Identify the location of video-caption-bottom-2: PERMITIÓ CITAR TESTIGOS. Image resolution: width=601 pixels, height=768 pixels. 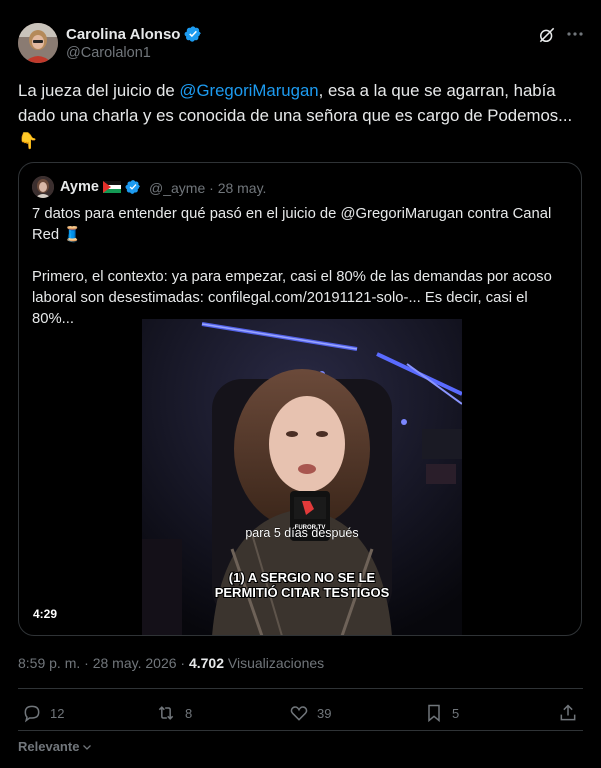
(302, 592).